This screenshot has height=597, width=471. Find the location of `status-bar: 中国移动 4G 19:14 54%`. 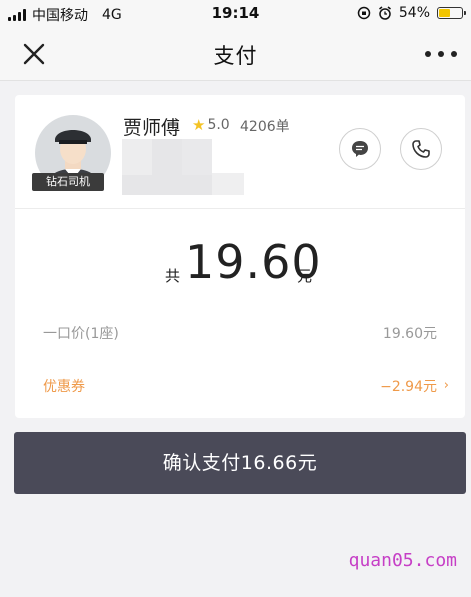

status-bar: 中国移动 4G 19:14 54% is located at coordinates (235, 14).